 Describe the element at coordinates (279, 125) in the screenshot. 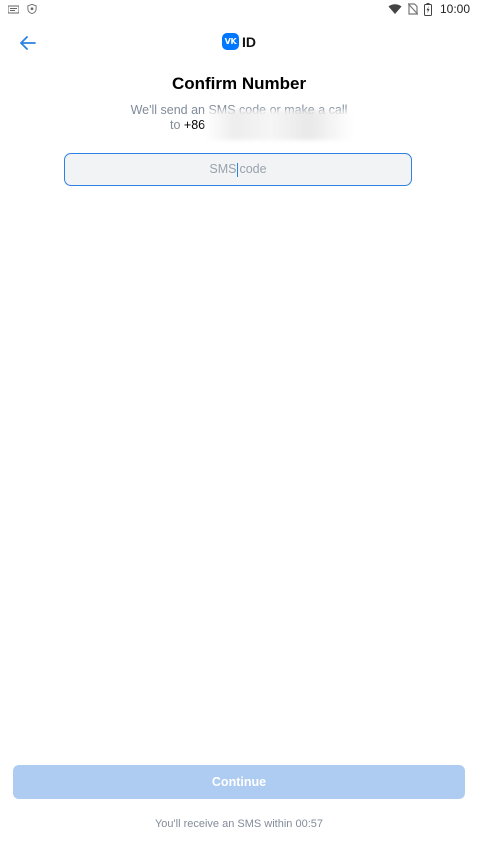

I see `redacted-phone-mask` at that location.